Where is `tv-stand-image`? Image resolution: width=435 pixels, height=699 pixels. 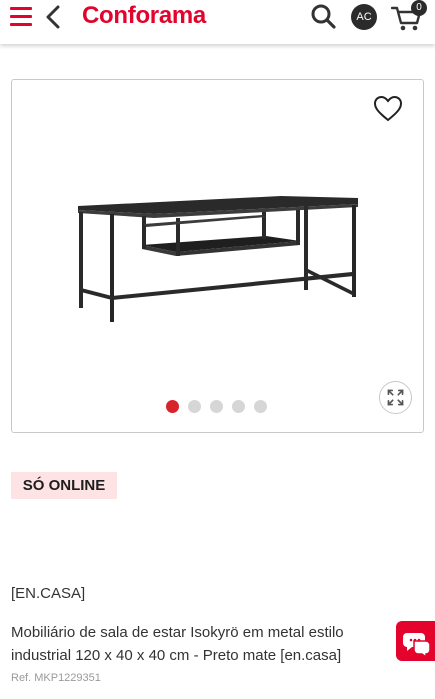 tv-stand-image is located at coordinates (218, 259).